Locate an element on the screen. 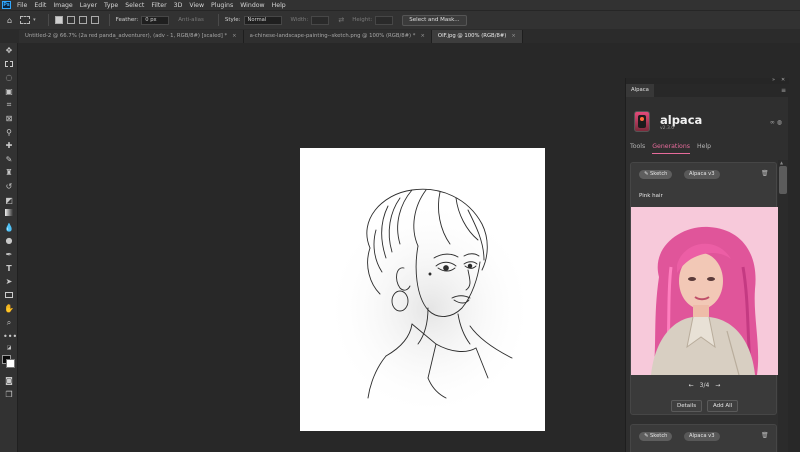  menu-select: Select is located at coordinates (134, 5).